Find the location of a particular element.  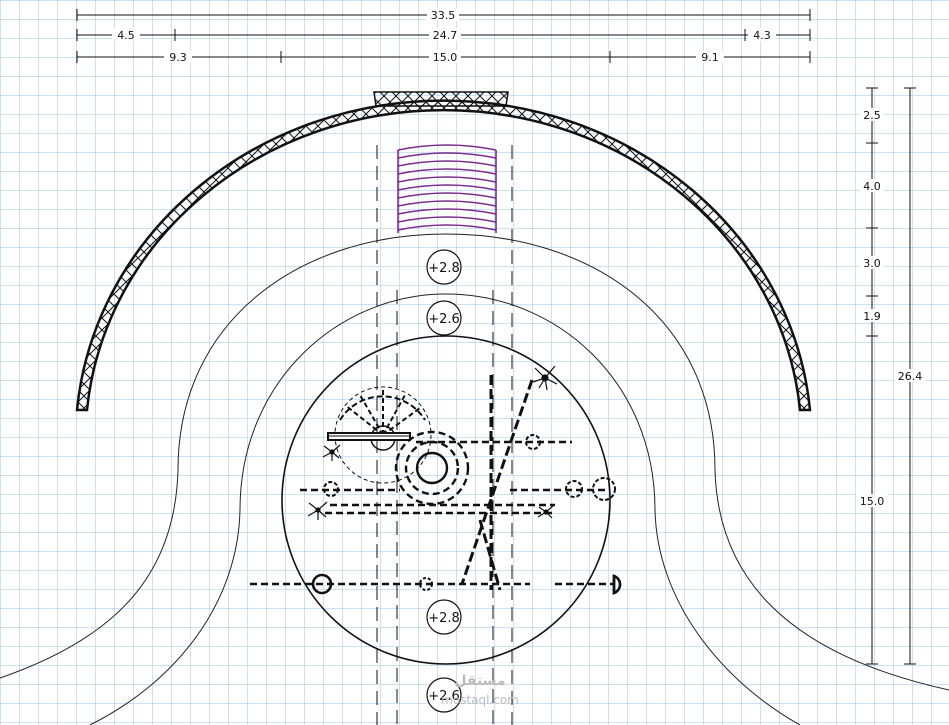

dim-right-zone: 9.1 is located at coordinates (710, 57).